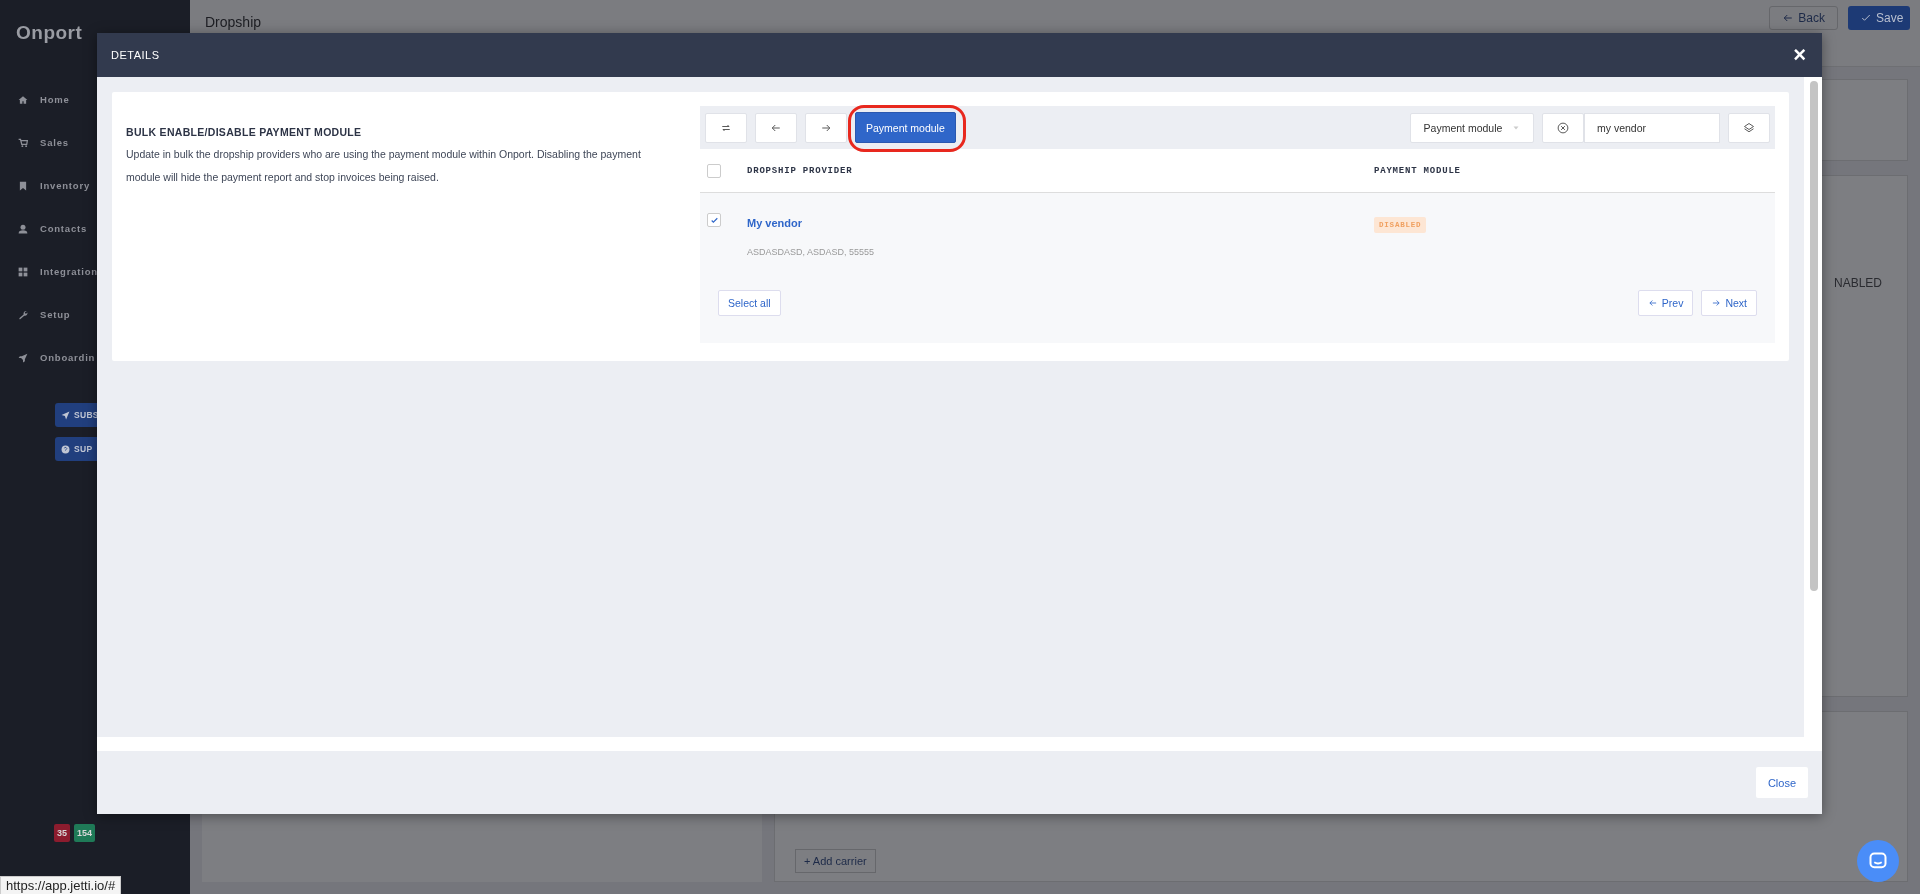 The width and height of the screenshot is (1920, 894). What do you see at coordinates (62, 833) in the screenshot?
I see `count-badge: 35` at bounding box center [62, 833].